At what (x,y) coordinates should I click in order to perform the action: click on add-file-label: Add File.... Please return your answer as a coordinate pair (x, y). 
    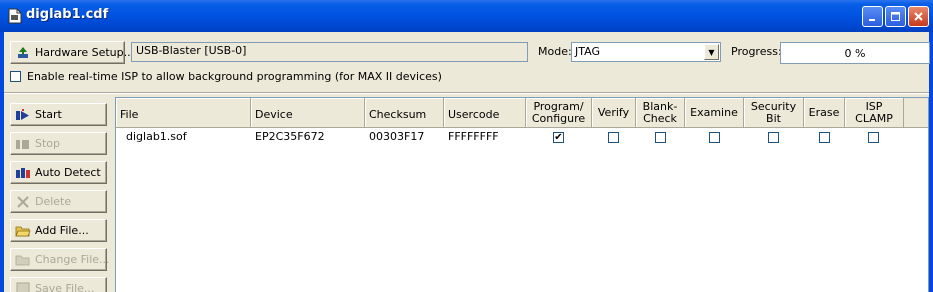
    Looking at the image, I should click on (62, 230).